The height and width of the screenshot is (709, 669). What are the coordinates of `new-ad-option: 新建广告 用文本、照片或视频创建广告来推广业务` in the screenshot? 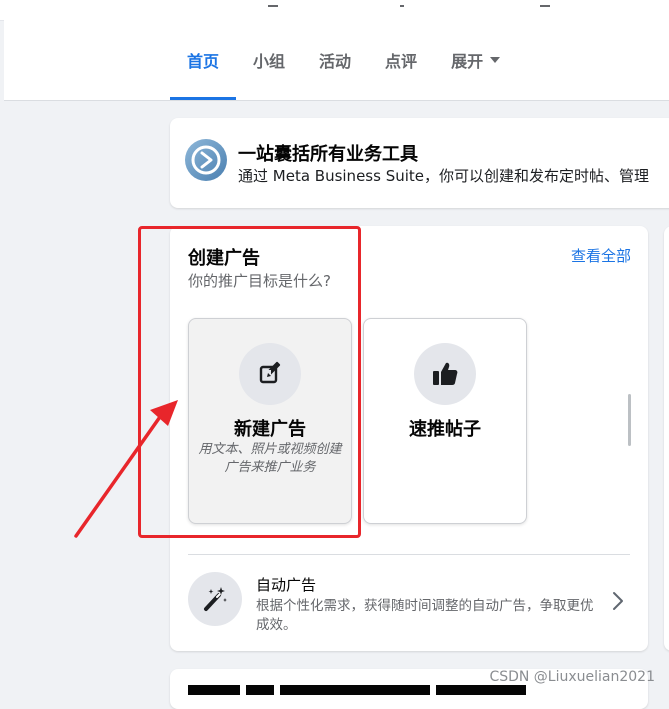 It's located at (270, 421).